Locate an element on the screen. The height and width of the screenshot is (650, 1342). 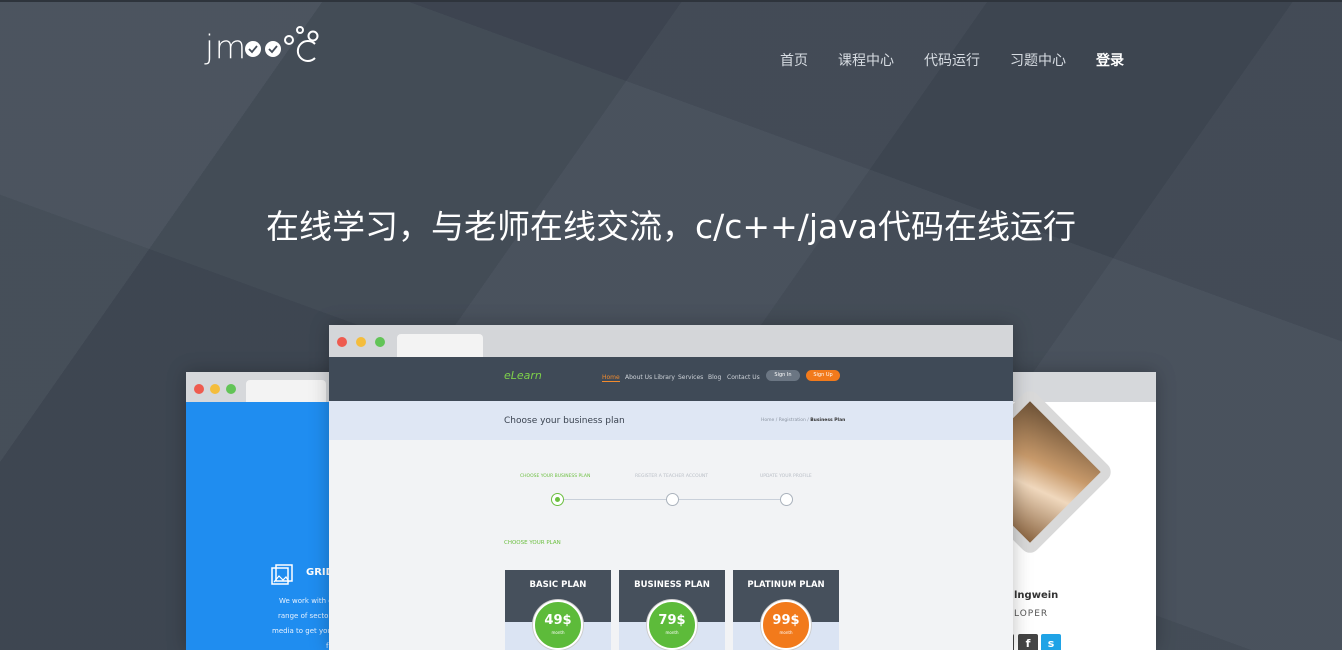
step-label: UPDATE YOUR PROFILE is located at coordinates (786, 476).